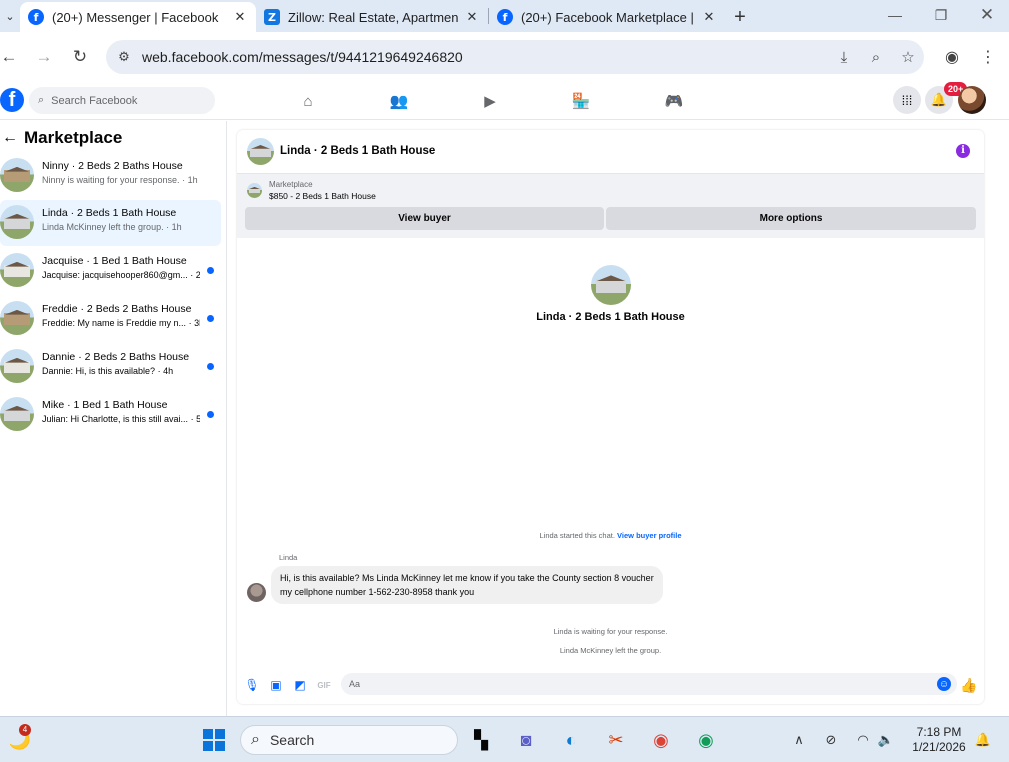 This screenshot has width=1009, height=762. I want to click on reload-icon: ↻, so click(80, 57).